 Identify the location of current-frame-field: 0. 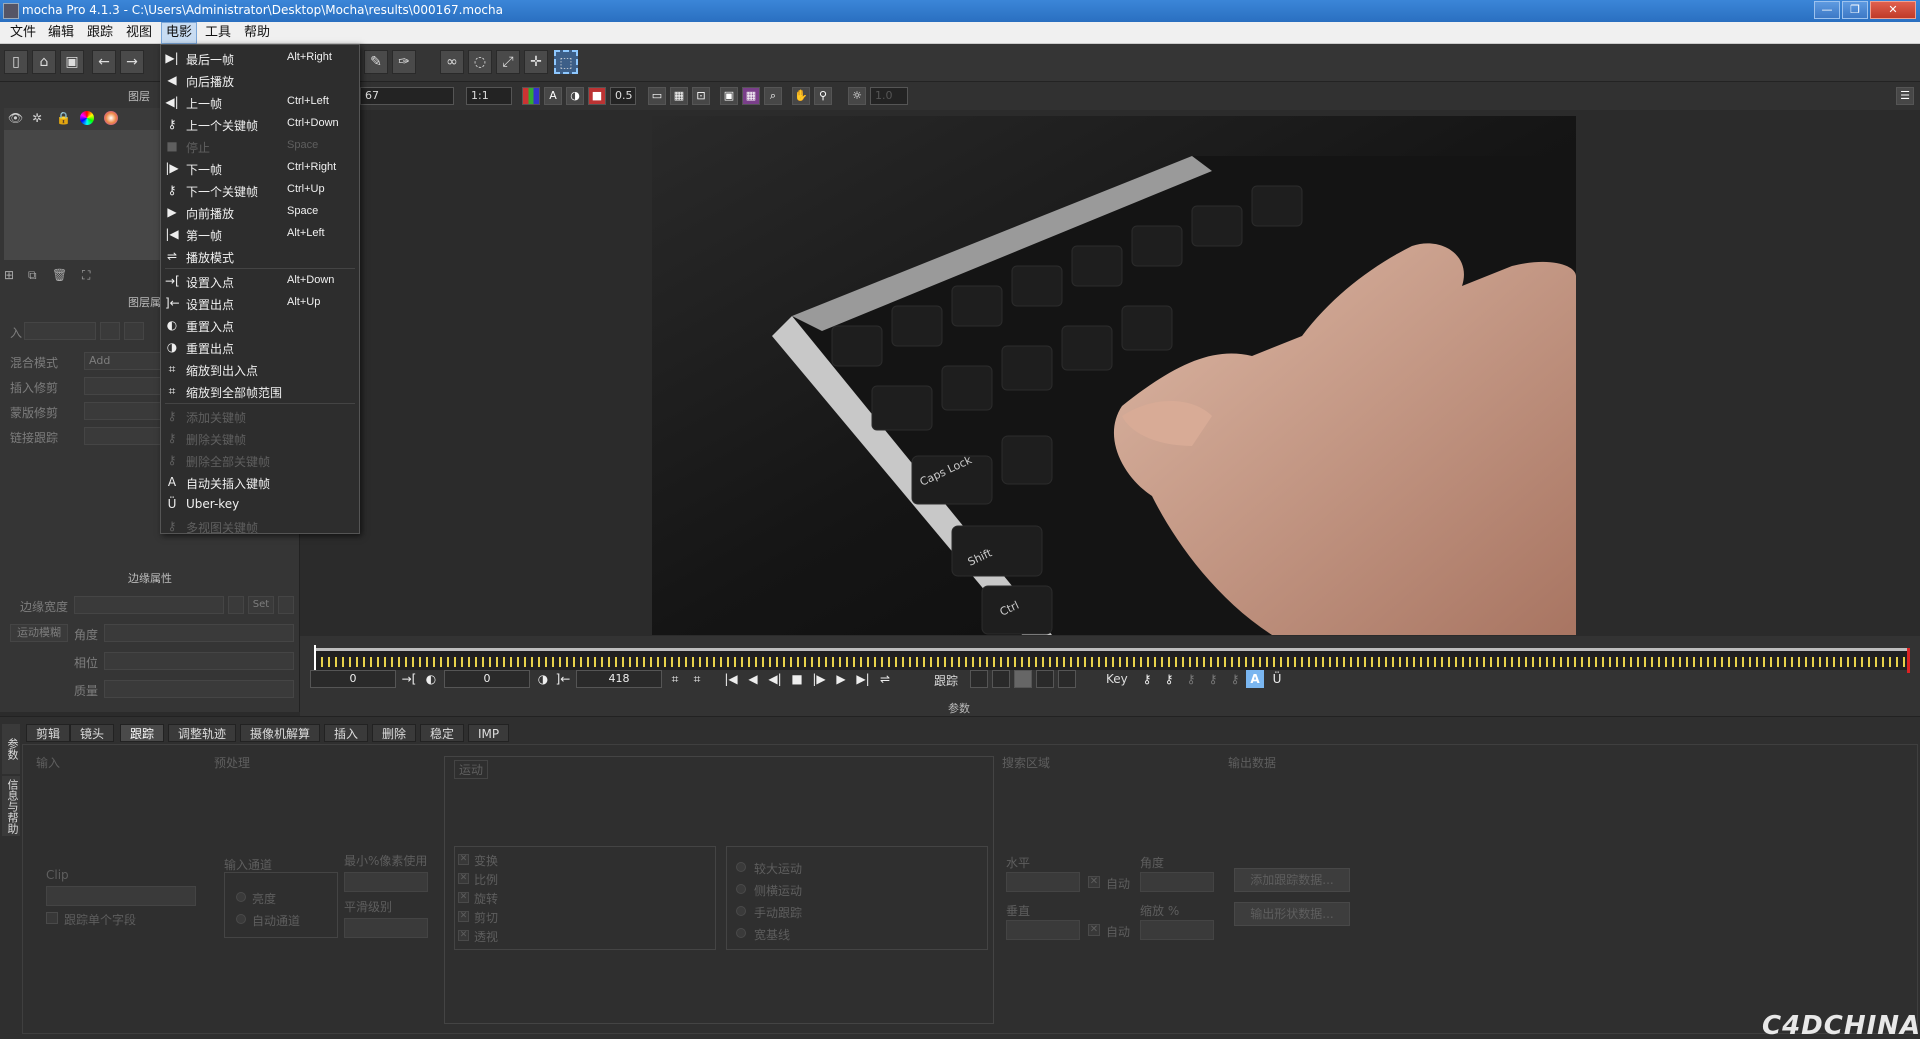
(353, 679).